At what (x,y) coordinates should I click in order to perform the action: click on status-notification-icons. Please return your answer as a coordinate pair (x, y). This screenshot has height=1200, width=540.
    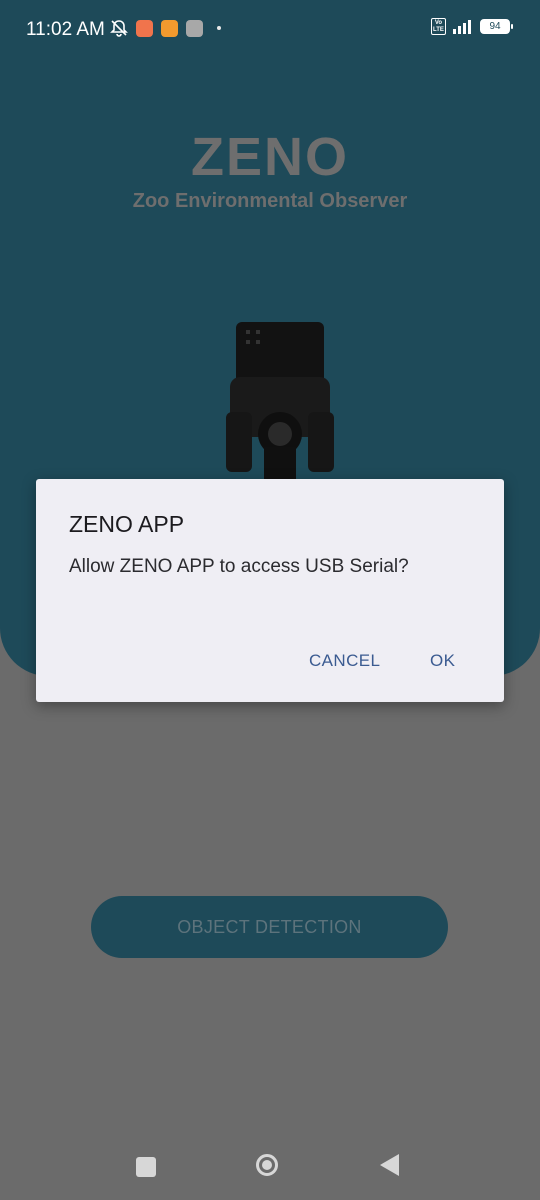
    Looking at the image, I should click on (165, 28).